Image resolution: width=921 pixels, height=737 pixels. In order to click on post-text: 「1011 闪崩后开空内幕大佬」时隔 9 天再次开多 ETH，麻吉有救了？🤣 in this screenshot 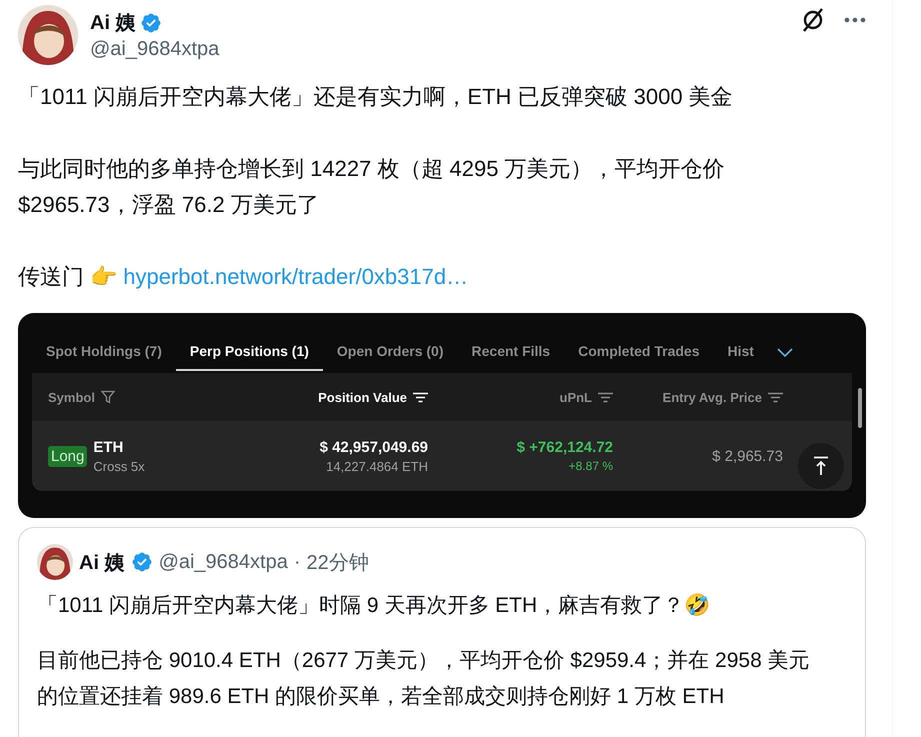, I will do `click(374, 605)`.